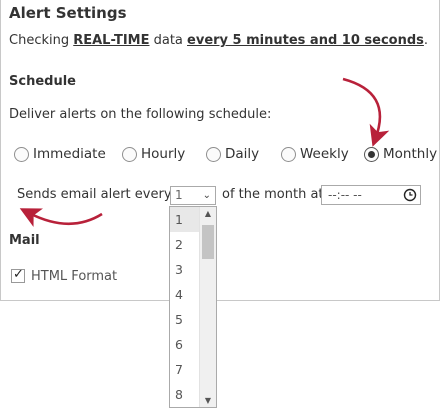 This screenshot has height=408, width=442. What do you see at coordinates (410, 154) in the screenshot?
I see `radio-label-monthly: Monthly` at bounding box center [410, 154].